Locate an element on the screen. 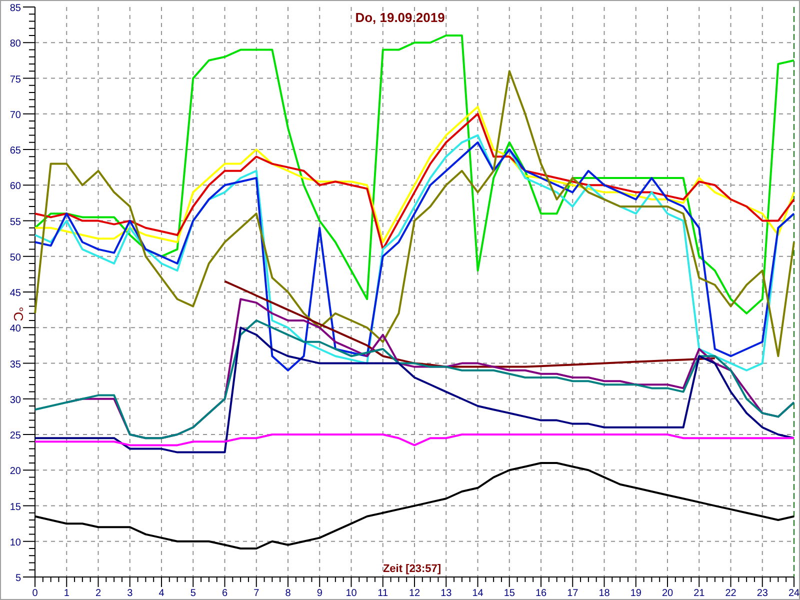 The image size is (800, 600). tick-label: 24 is located at coordinates (794, 593).